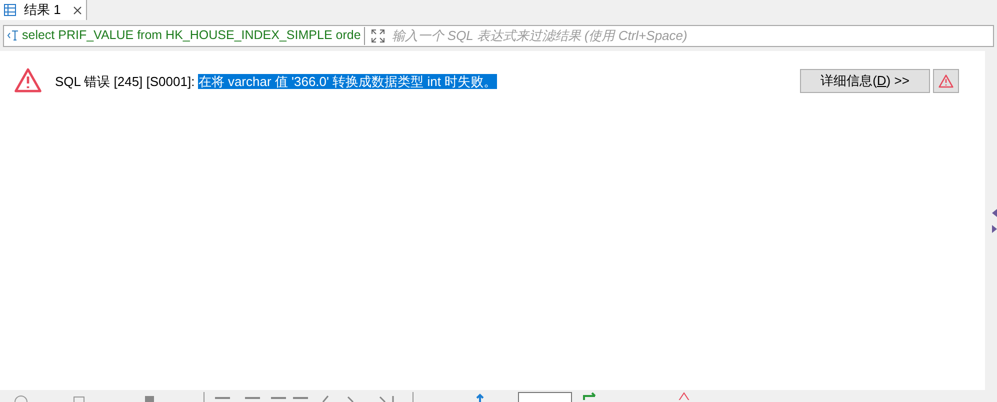 Image resolution: width=997 pixels, height=402 pixels. I want to click on query-text: select PRIF_VALUE from HK_HOUSE_INDEX_SIMPLE orde, so click(191, 35).